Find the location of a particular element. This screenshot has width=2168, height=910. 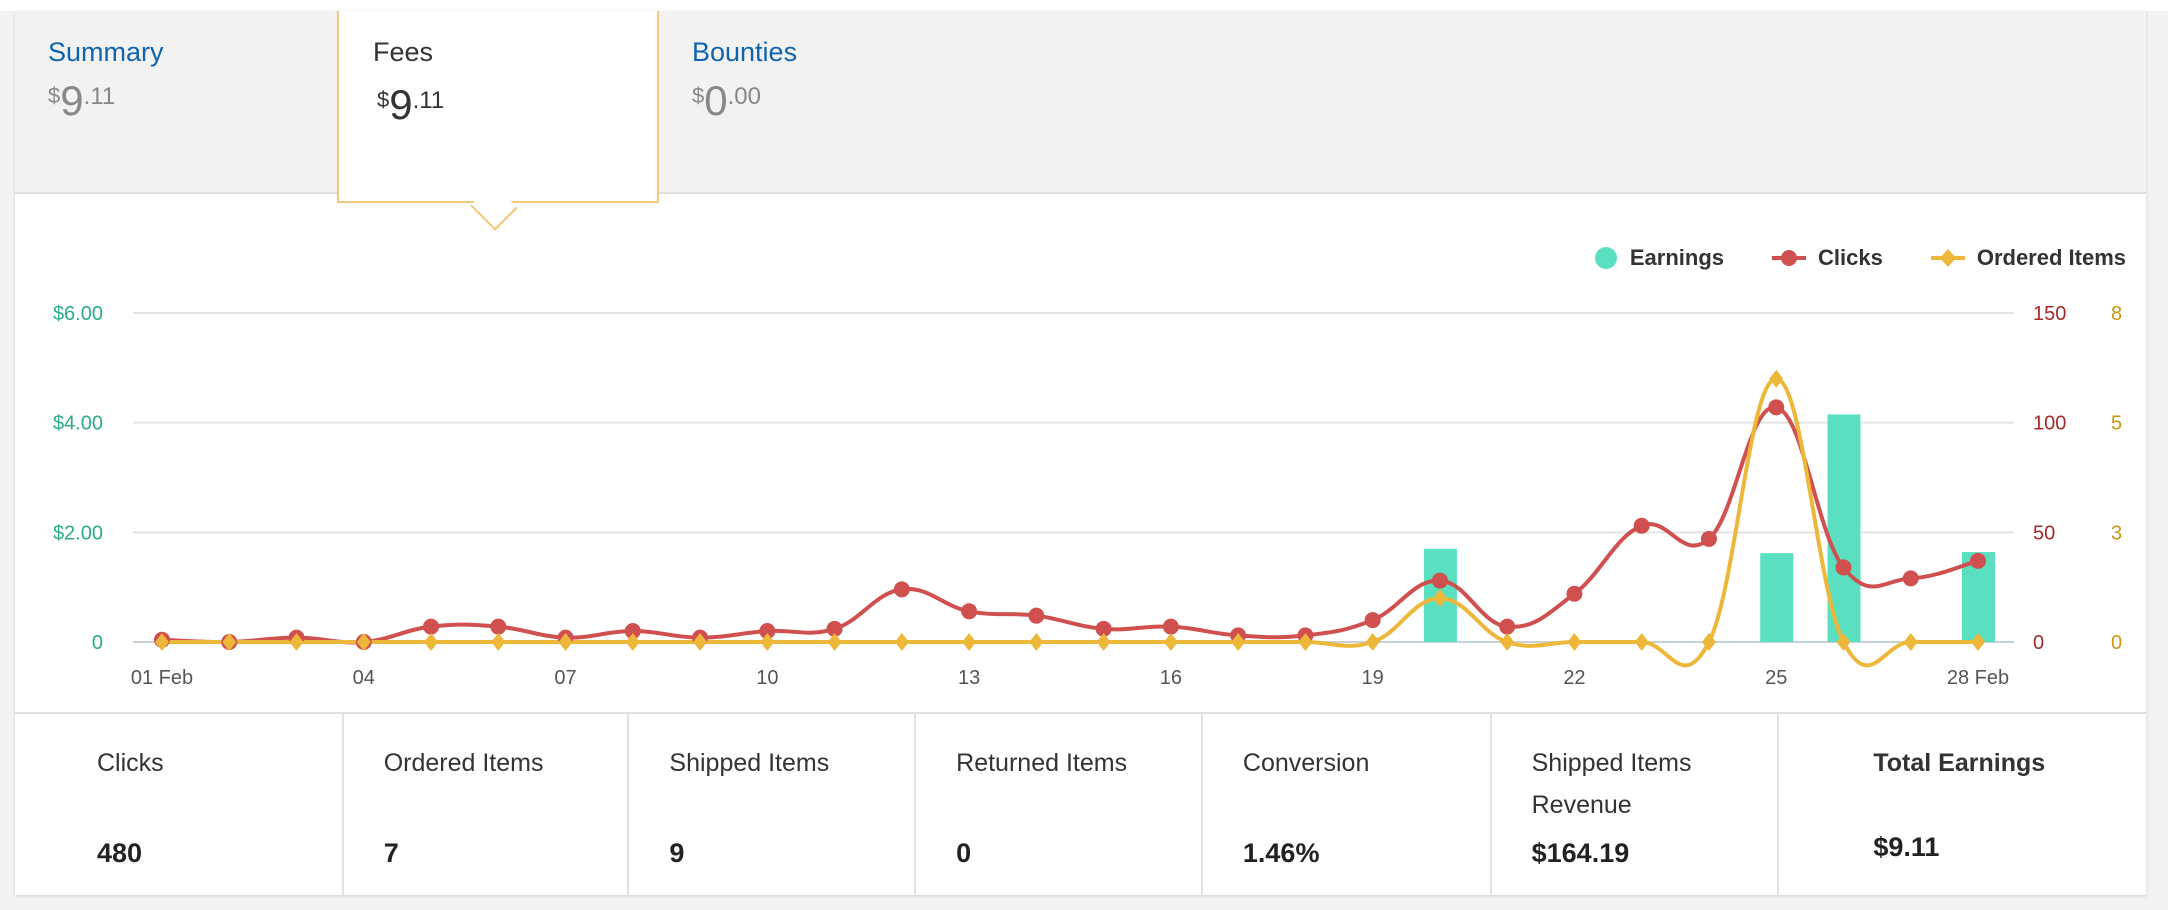

stat-value: 9 is located at coordinates (677, 853).